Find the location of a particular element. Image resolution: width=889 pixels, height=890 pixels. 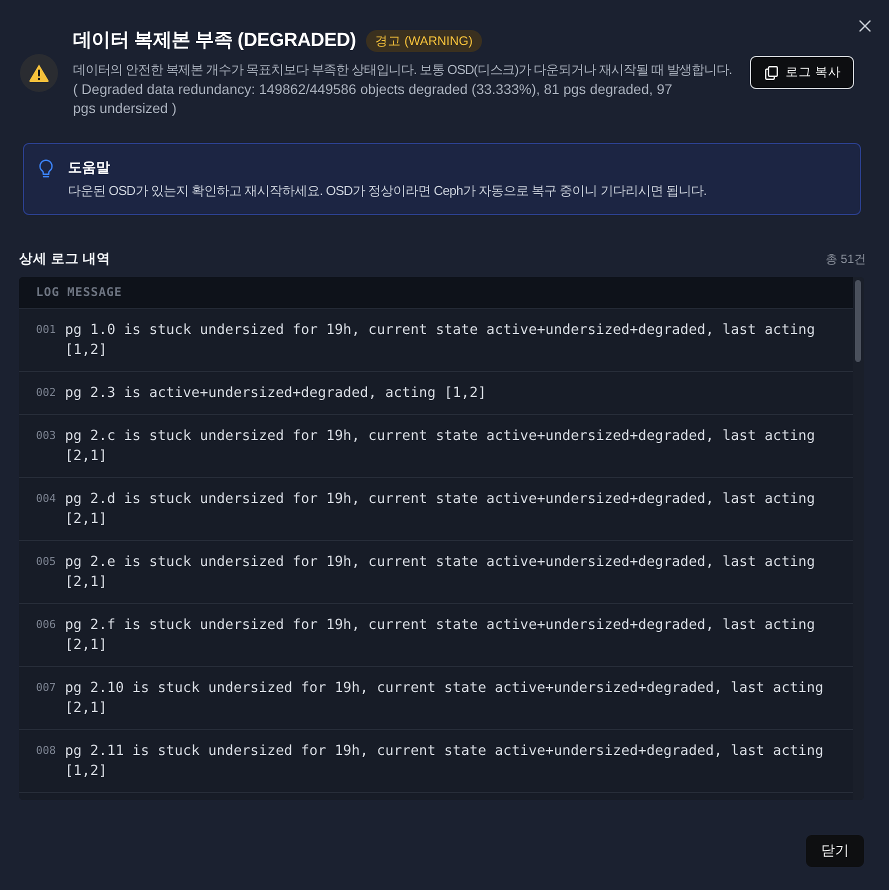

scrollbar-thumb is located at coordinates (858, 321).